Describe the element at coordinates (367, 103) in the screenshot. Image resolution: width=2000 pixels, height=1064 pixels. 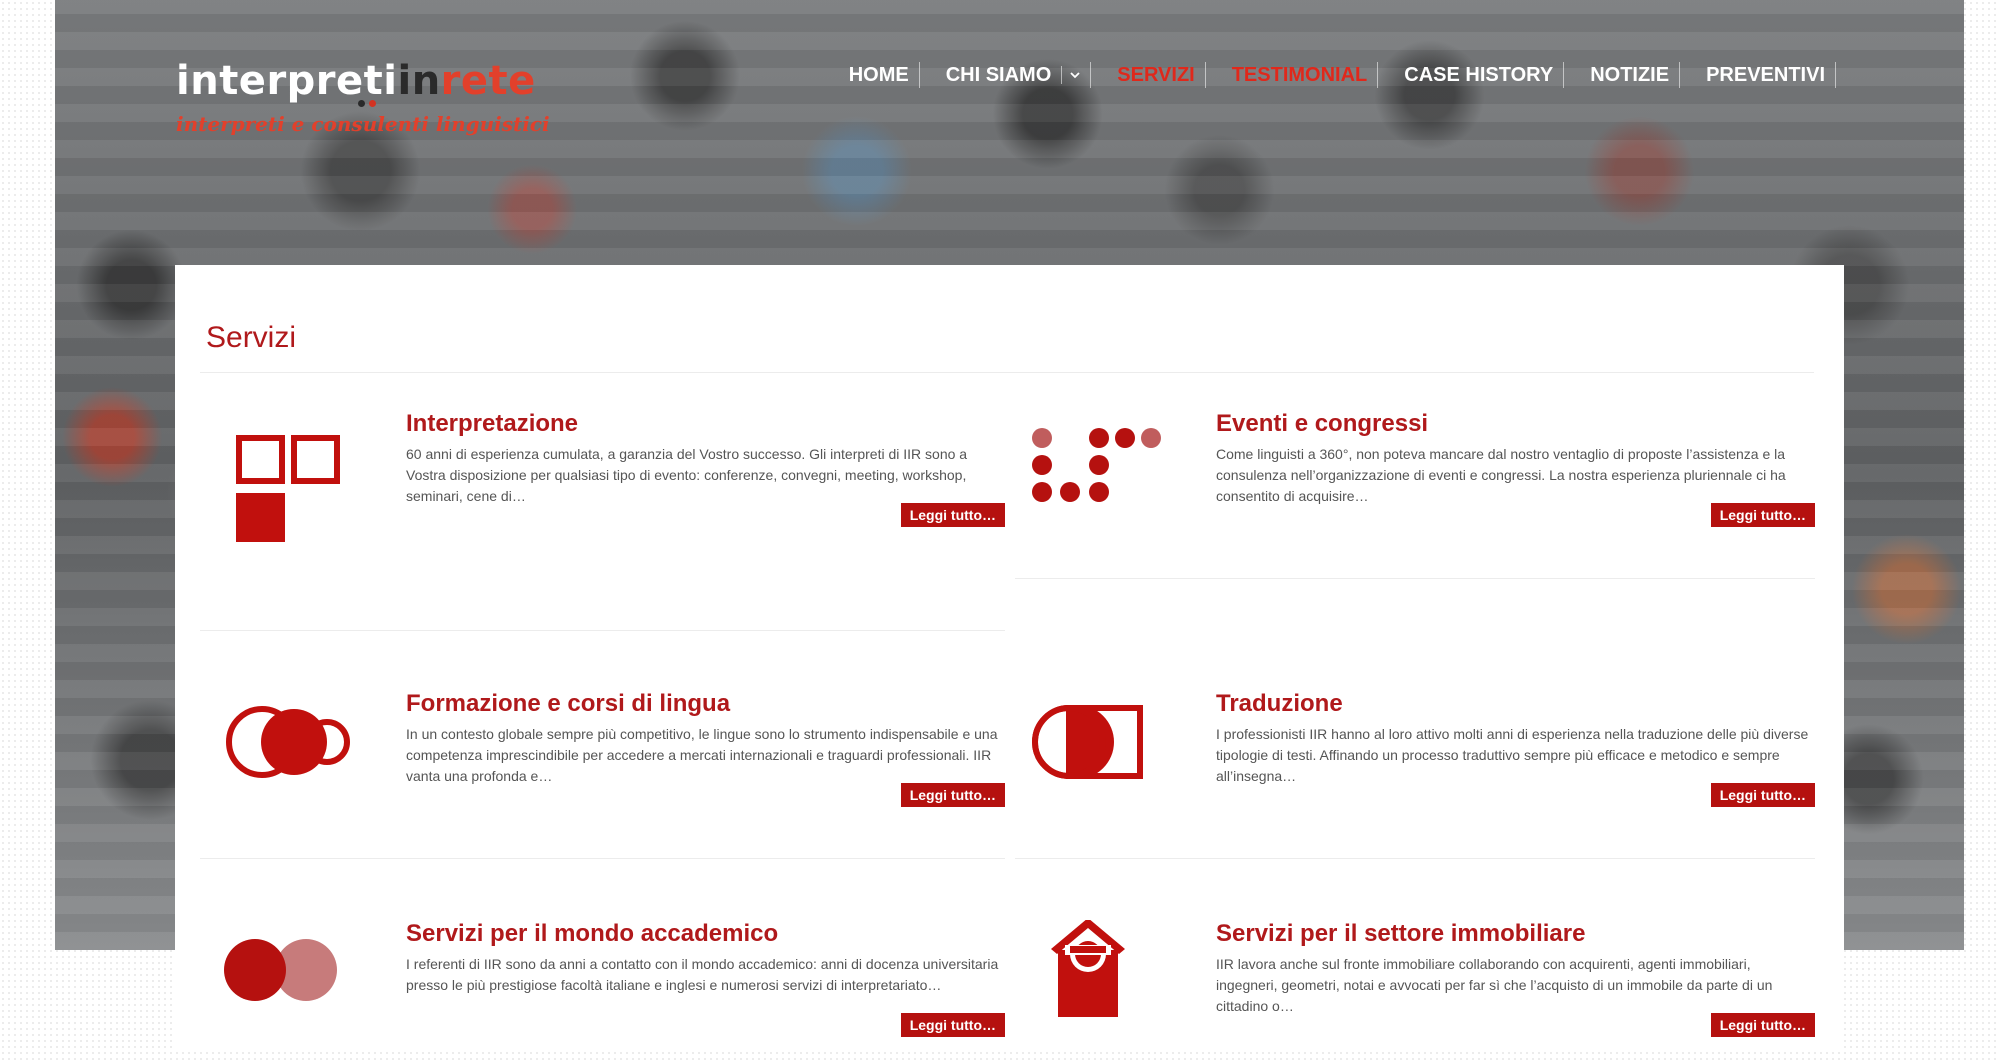
I see `logo-dots` at that location.